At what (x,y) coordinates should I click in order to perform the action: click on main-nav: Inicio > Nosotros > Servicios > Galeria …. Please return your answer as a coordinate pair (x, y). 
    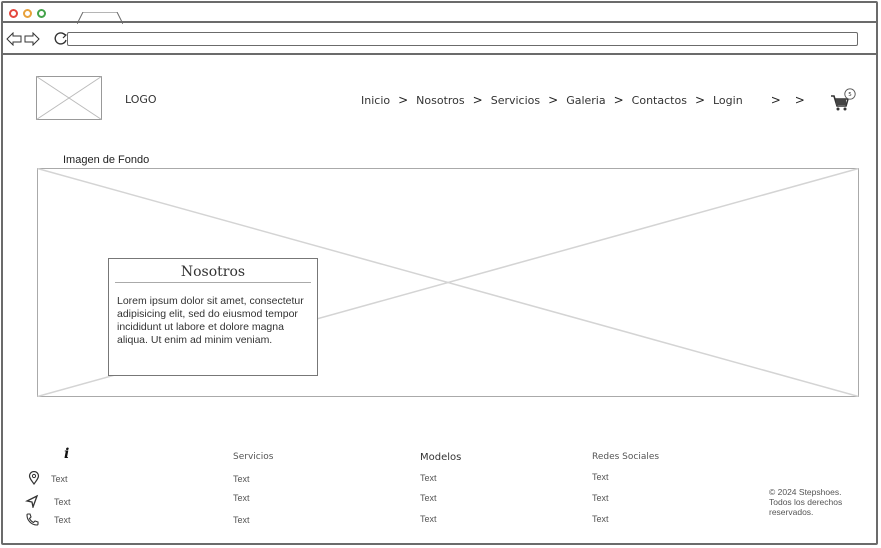
    Looking at the image, I should click on (587, 100).